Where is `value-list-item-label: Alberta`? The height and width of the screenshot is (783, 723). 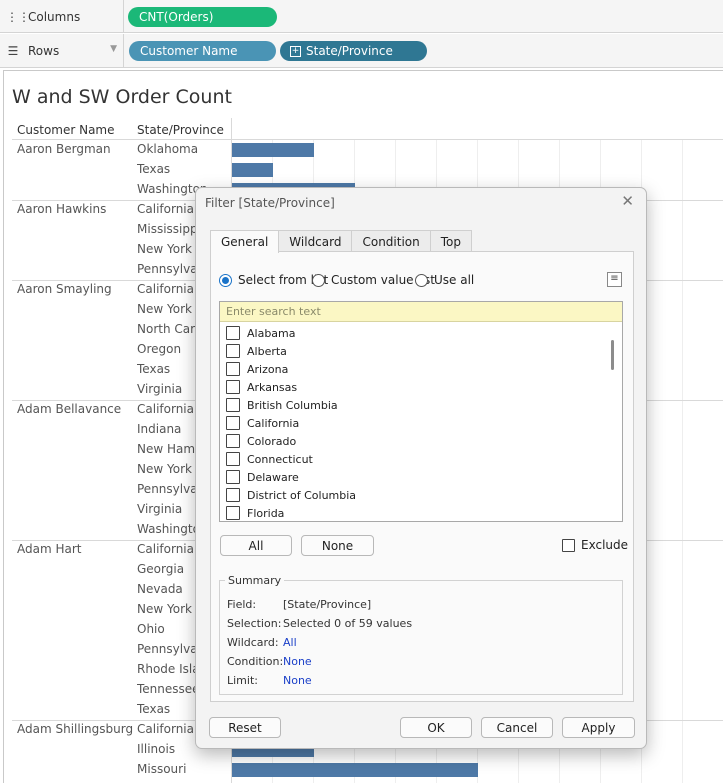 value-list-item-label: Alberta is located at coordinates (267, 351).